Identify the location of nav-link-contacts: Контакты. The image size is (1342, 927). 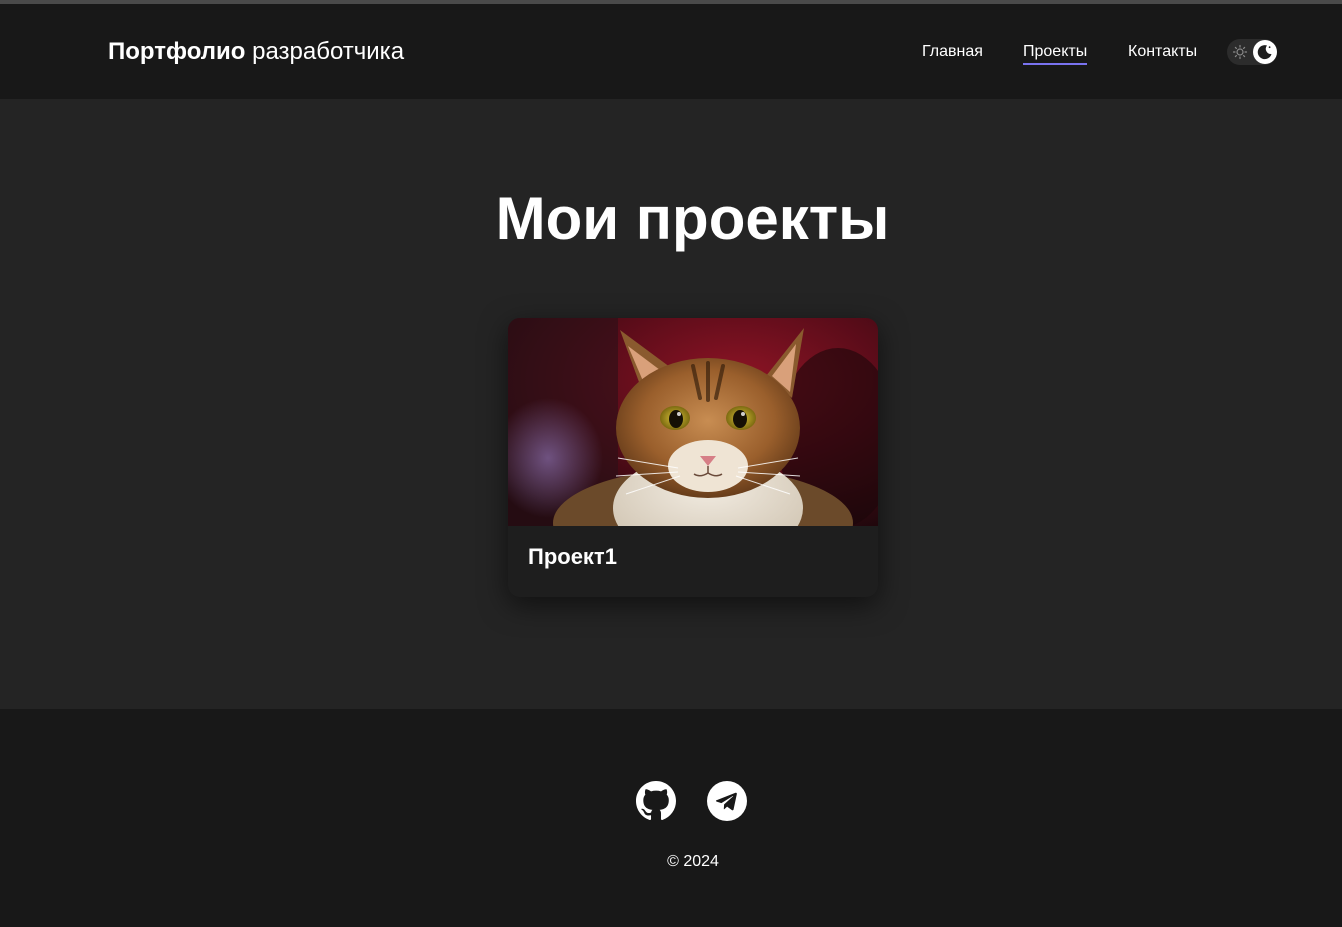
(1162, 52).